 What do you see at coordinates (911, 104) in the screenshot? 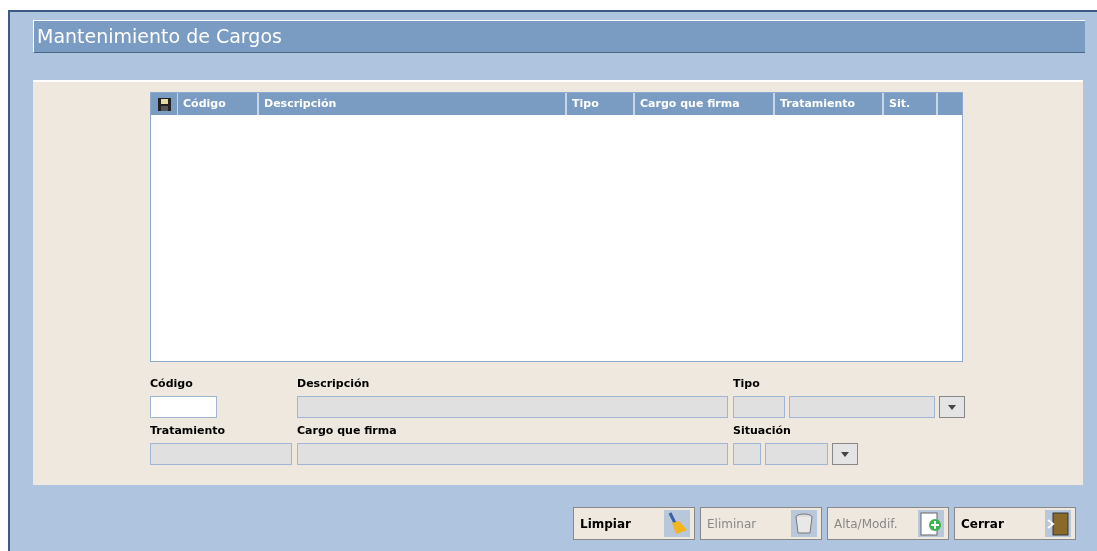
I see `column-header: Sit.` at bounding box center [911, 104].